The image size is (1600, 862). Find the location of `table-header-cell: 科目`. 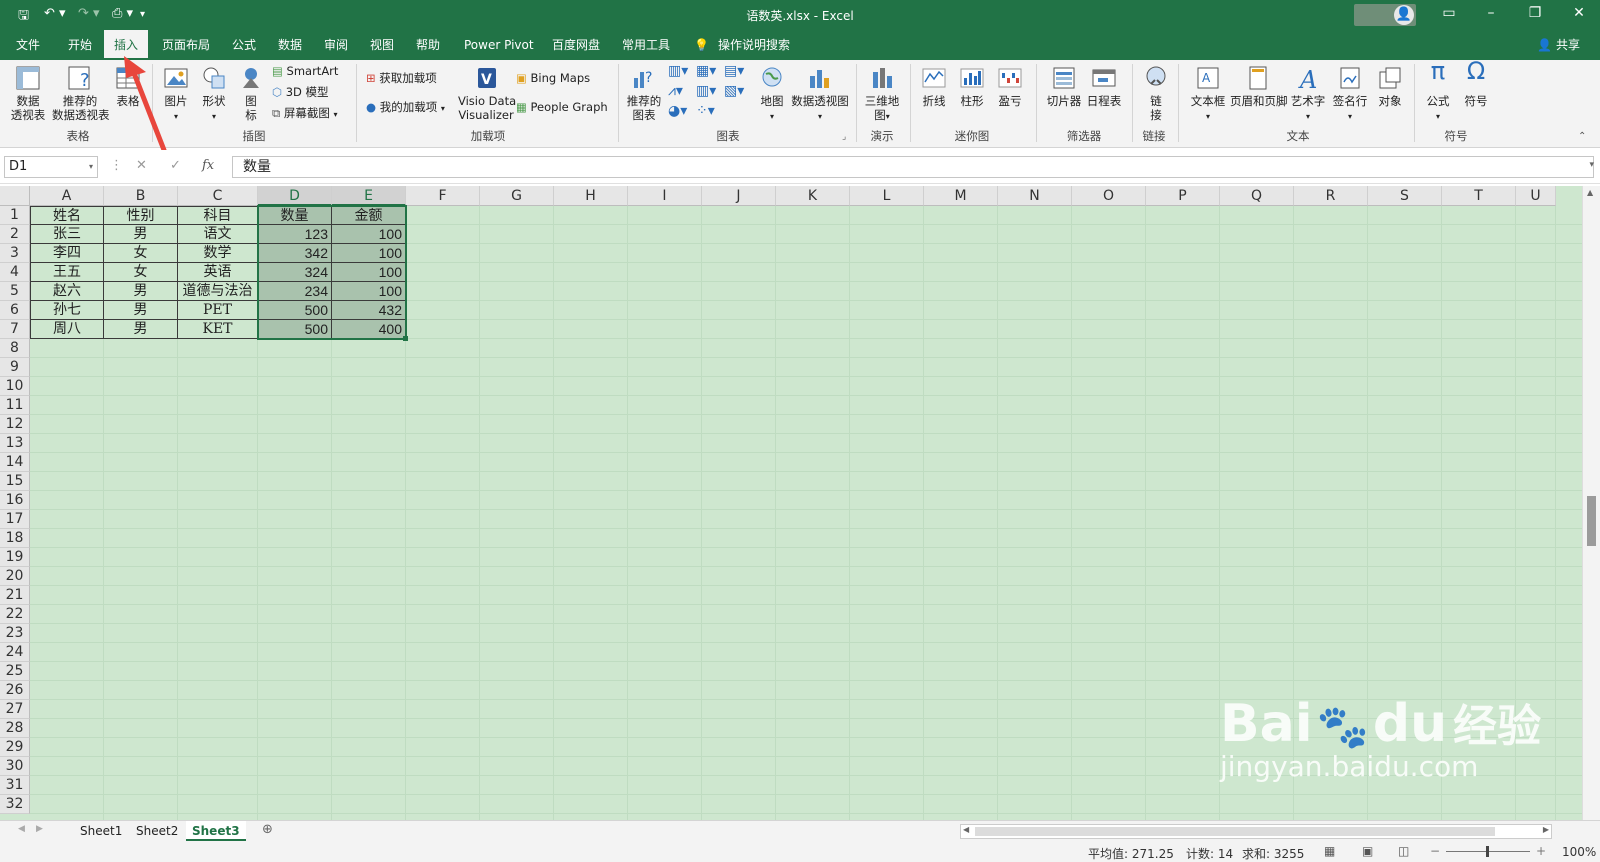

table-header-cell: 科目 is located at coordinates (218, 215).